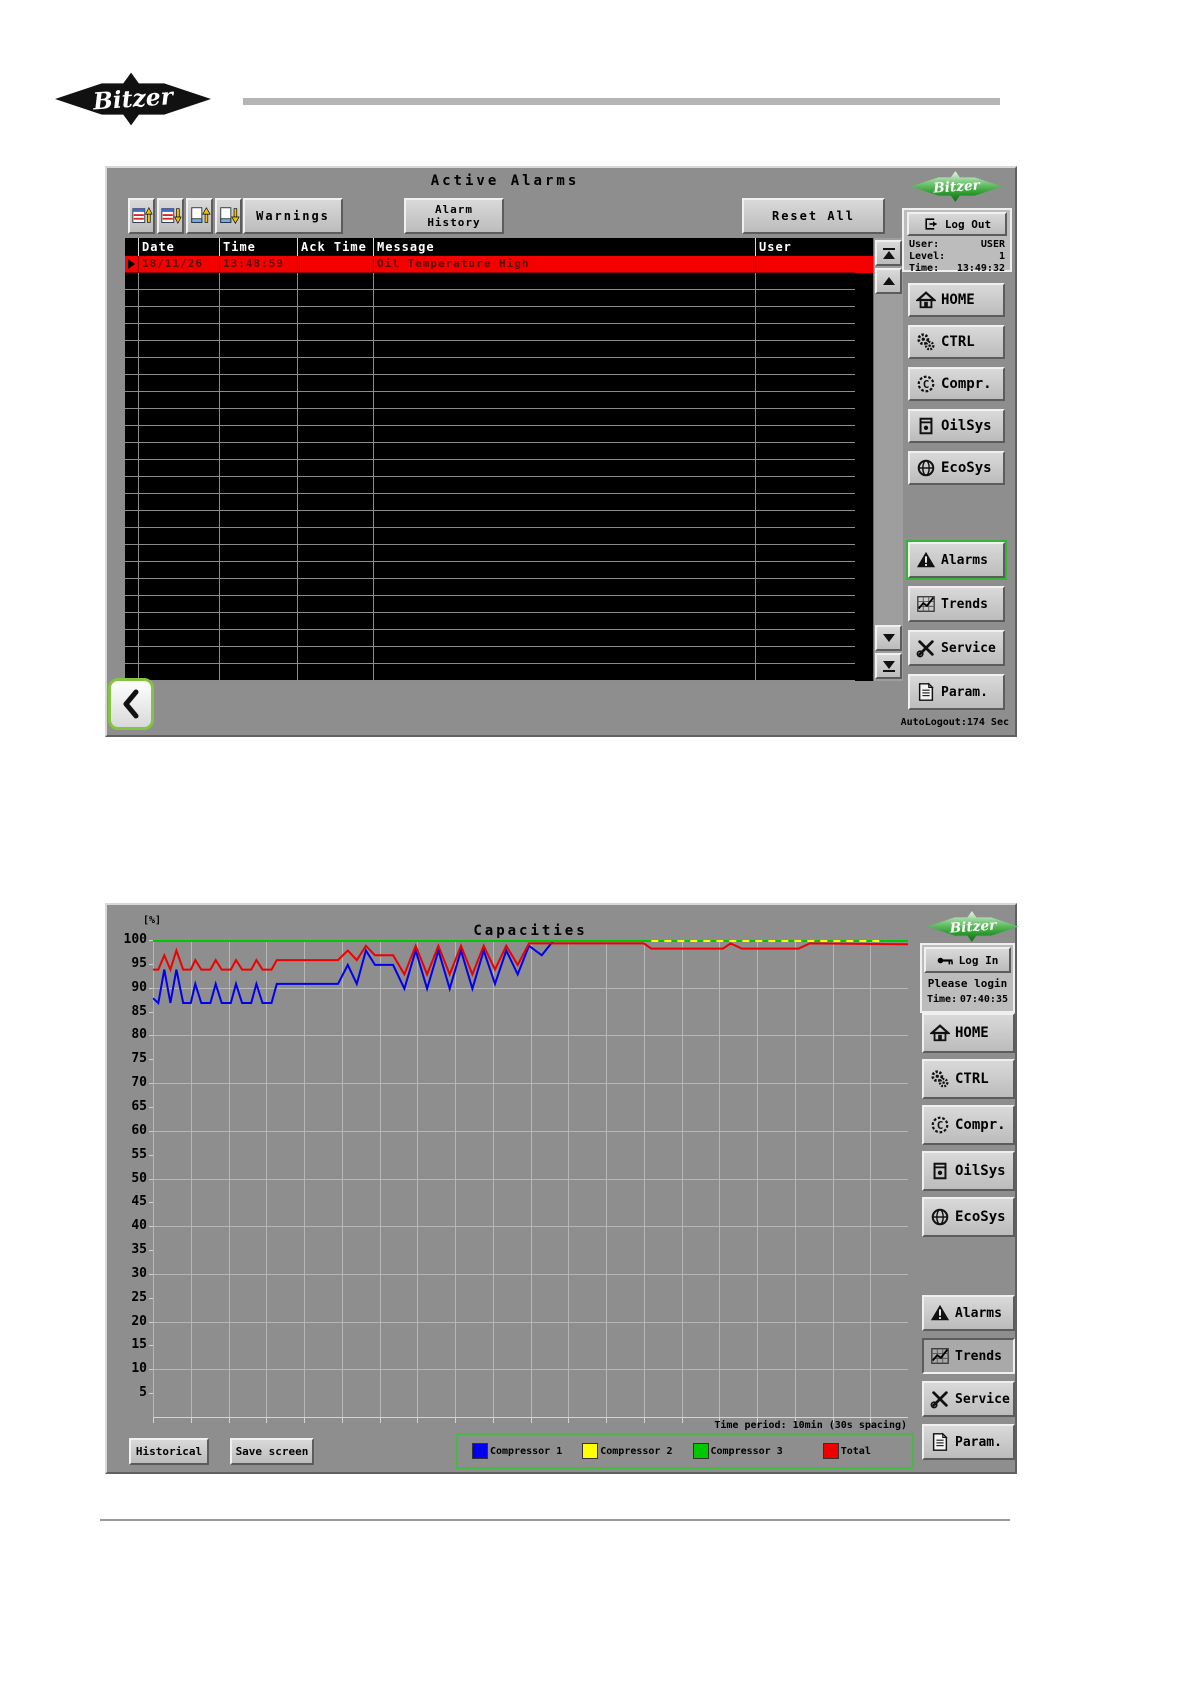  Describe the element at coordinates (526, 1451) in the screenshot. I see `legend-label: Compressor 1` at that location.